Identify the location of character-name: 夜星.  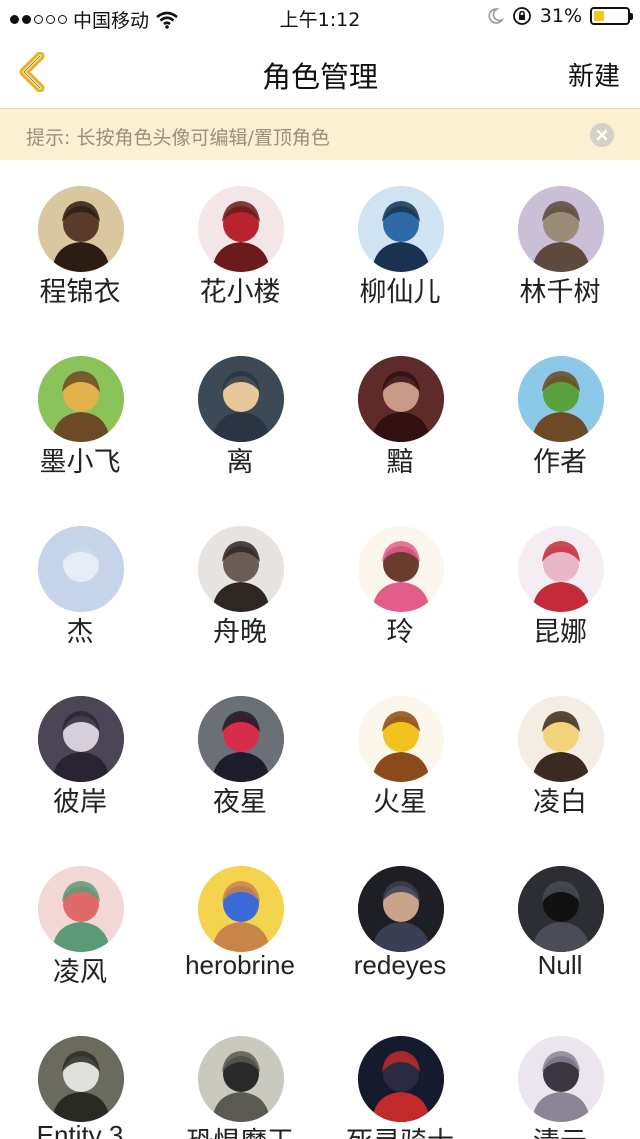
(240, 802).